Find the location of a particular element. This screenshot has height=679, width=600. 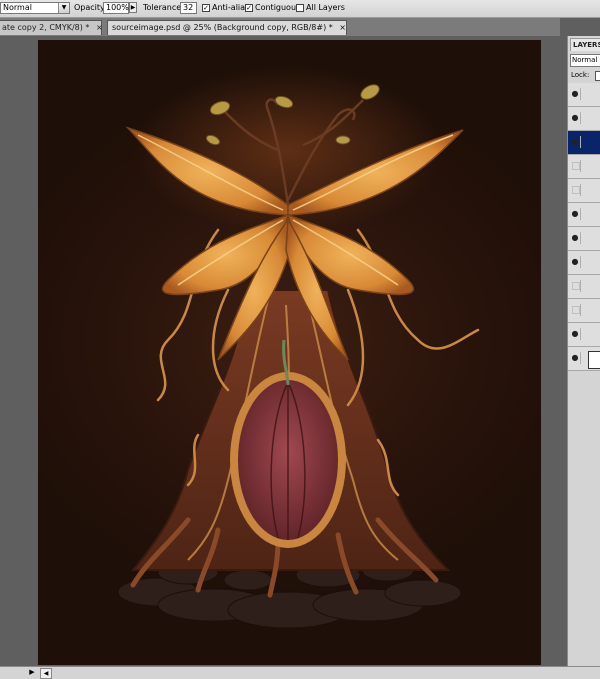

layer-blend-mode-select: Normal is located at coordinates (585, 60).